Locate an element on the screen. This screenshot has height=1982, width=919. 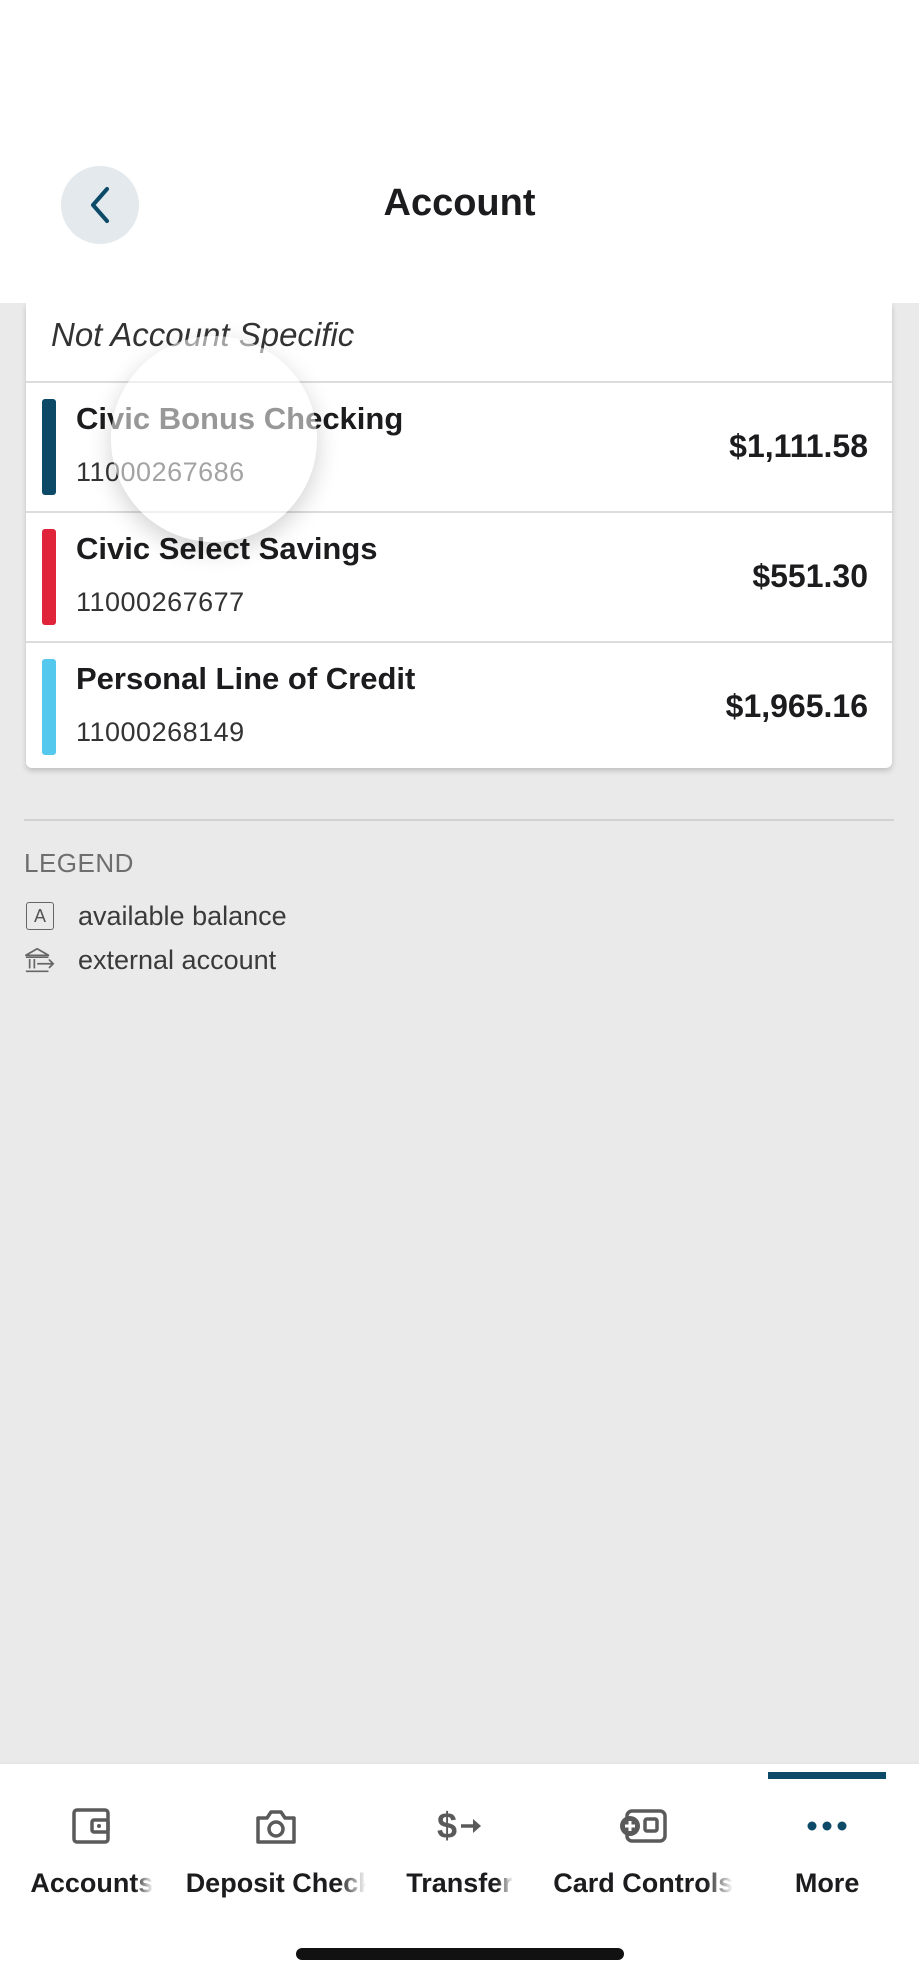
tab-accounts: Accounts is located at coordinates (92, 1842).